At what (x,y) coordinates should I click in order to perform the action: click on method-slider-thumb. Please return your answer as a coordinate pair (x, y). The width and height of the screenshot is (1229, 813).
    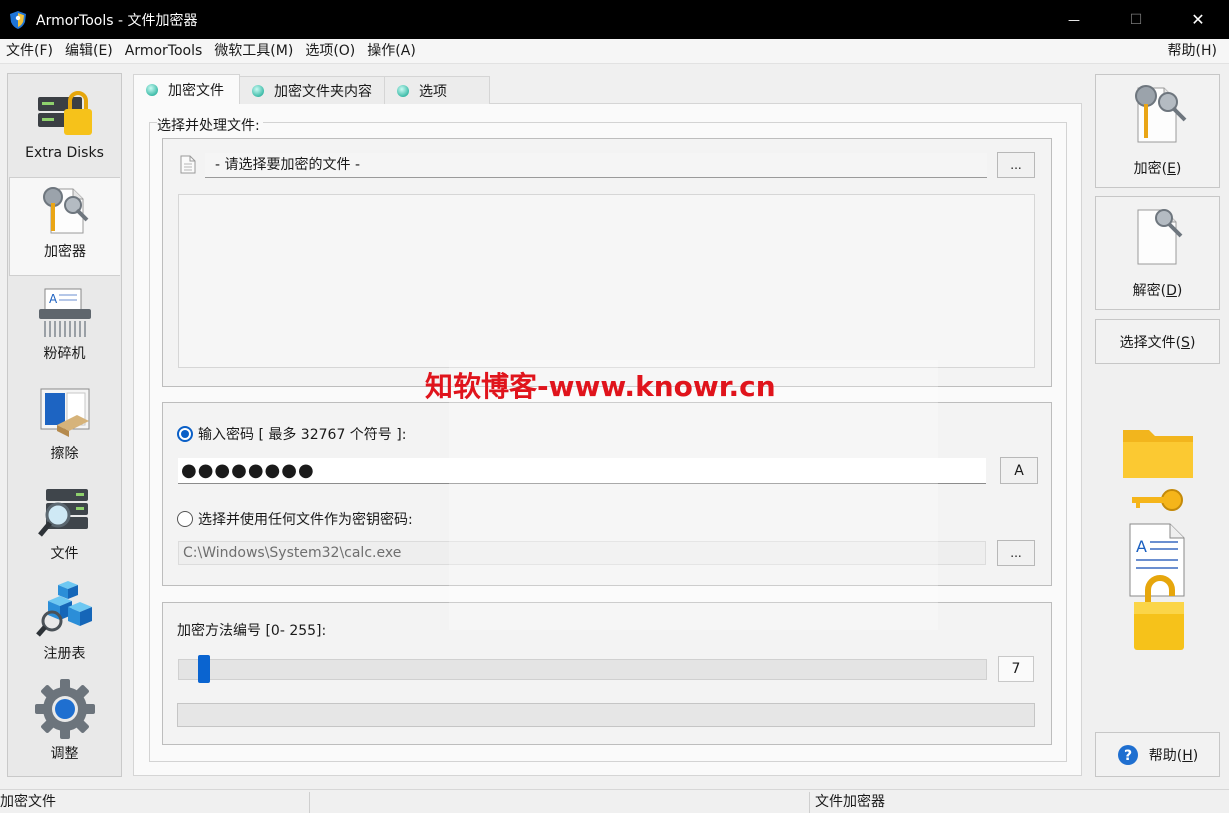
    Looking at the image, I should click on (204, 669).